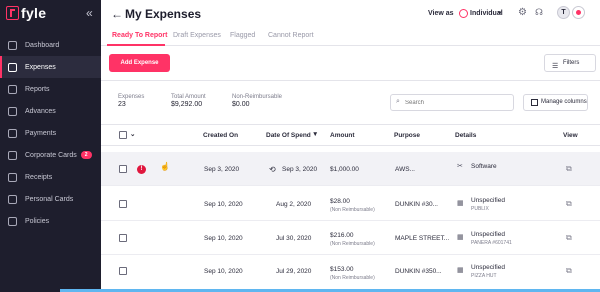  Describe the element at coordinates (42, 45) in the screenshot. I see `sidebar-item-label: Dashboard` at that location.